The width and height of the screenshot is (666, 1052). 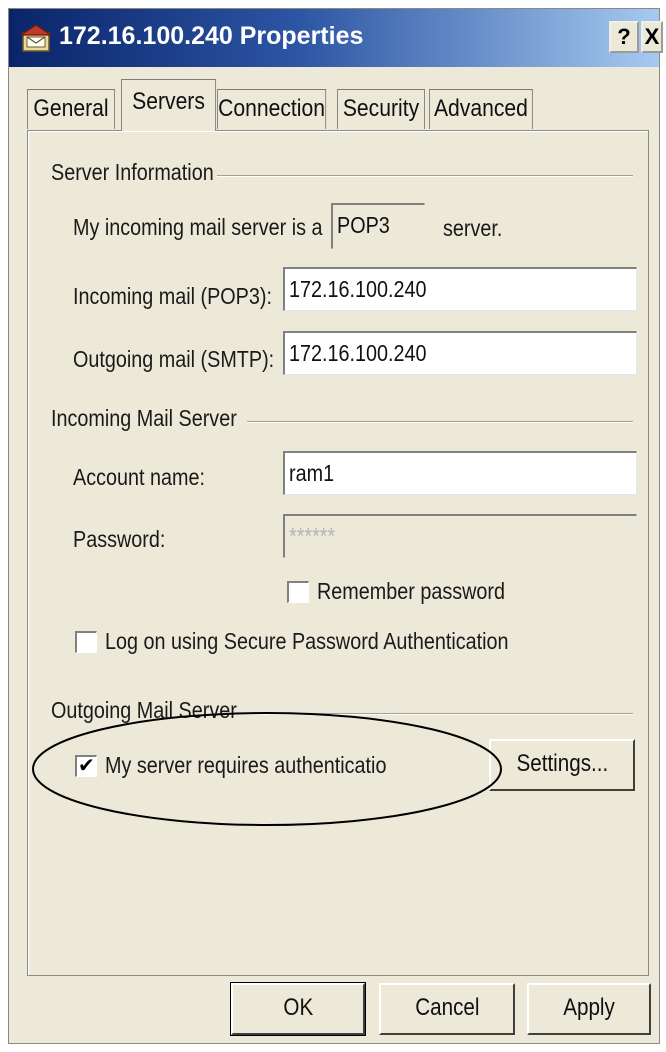 What do you see at coordinates (272, 109) in the screenshot?
I see `tab-connection: Connection` at bounding box center [272, 109].